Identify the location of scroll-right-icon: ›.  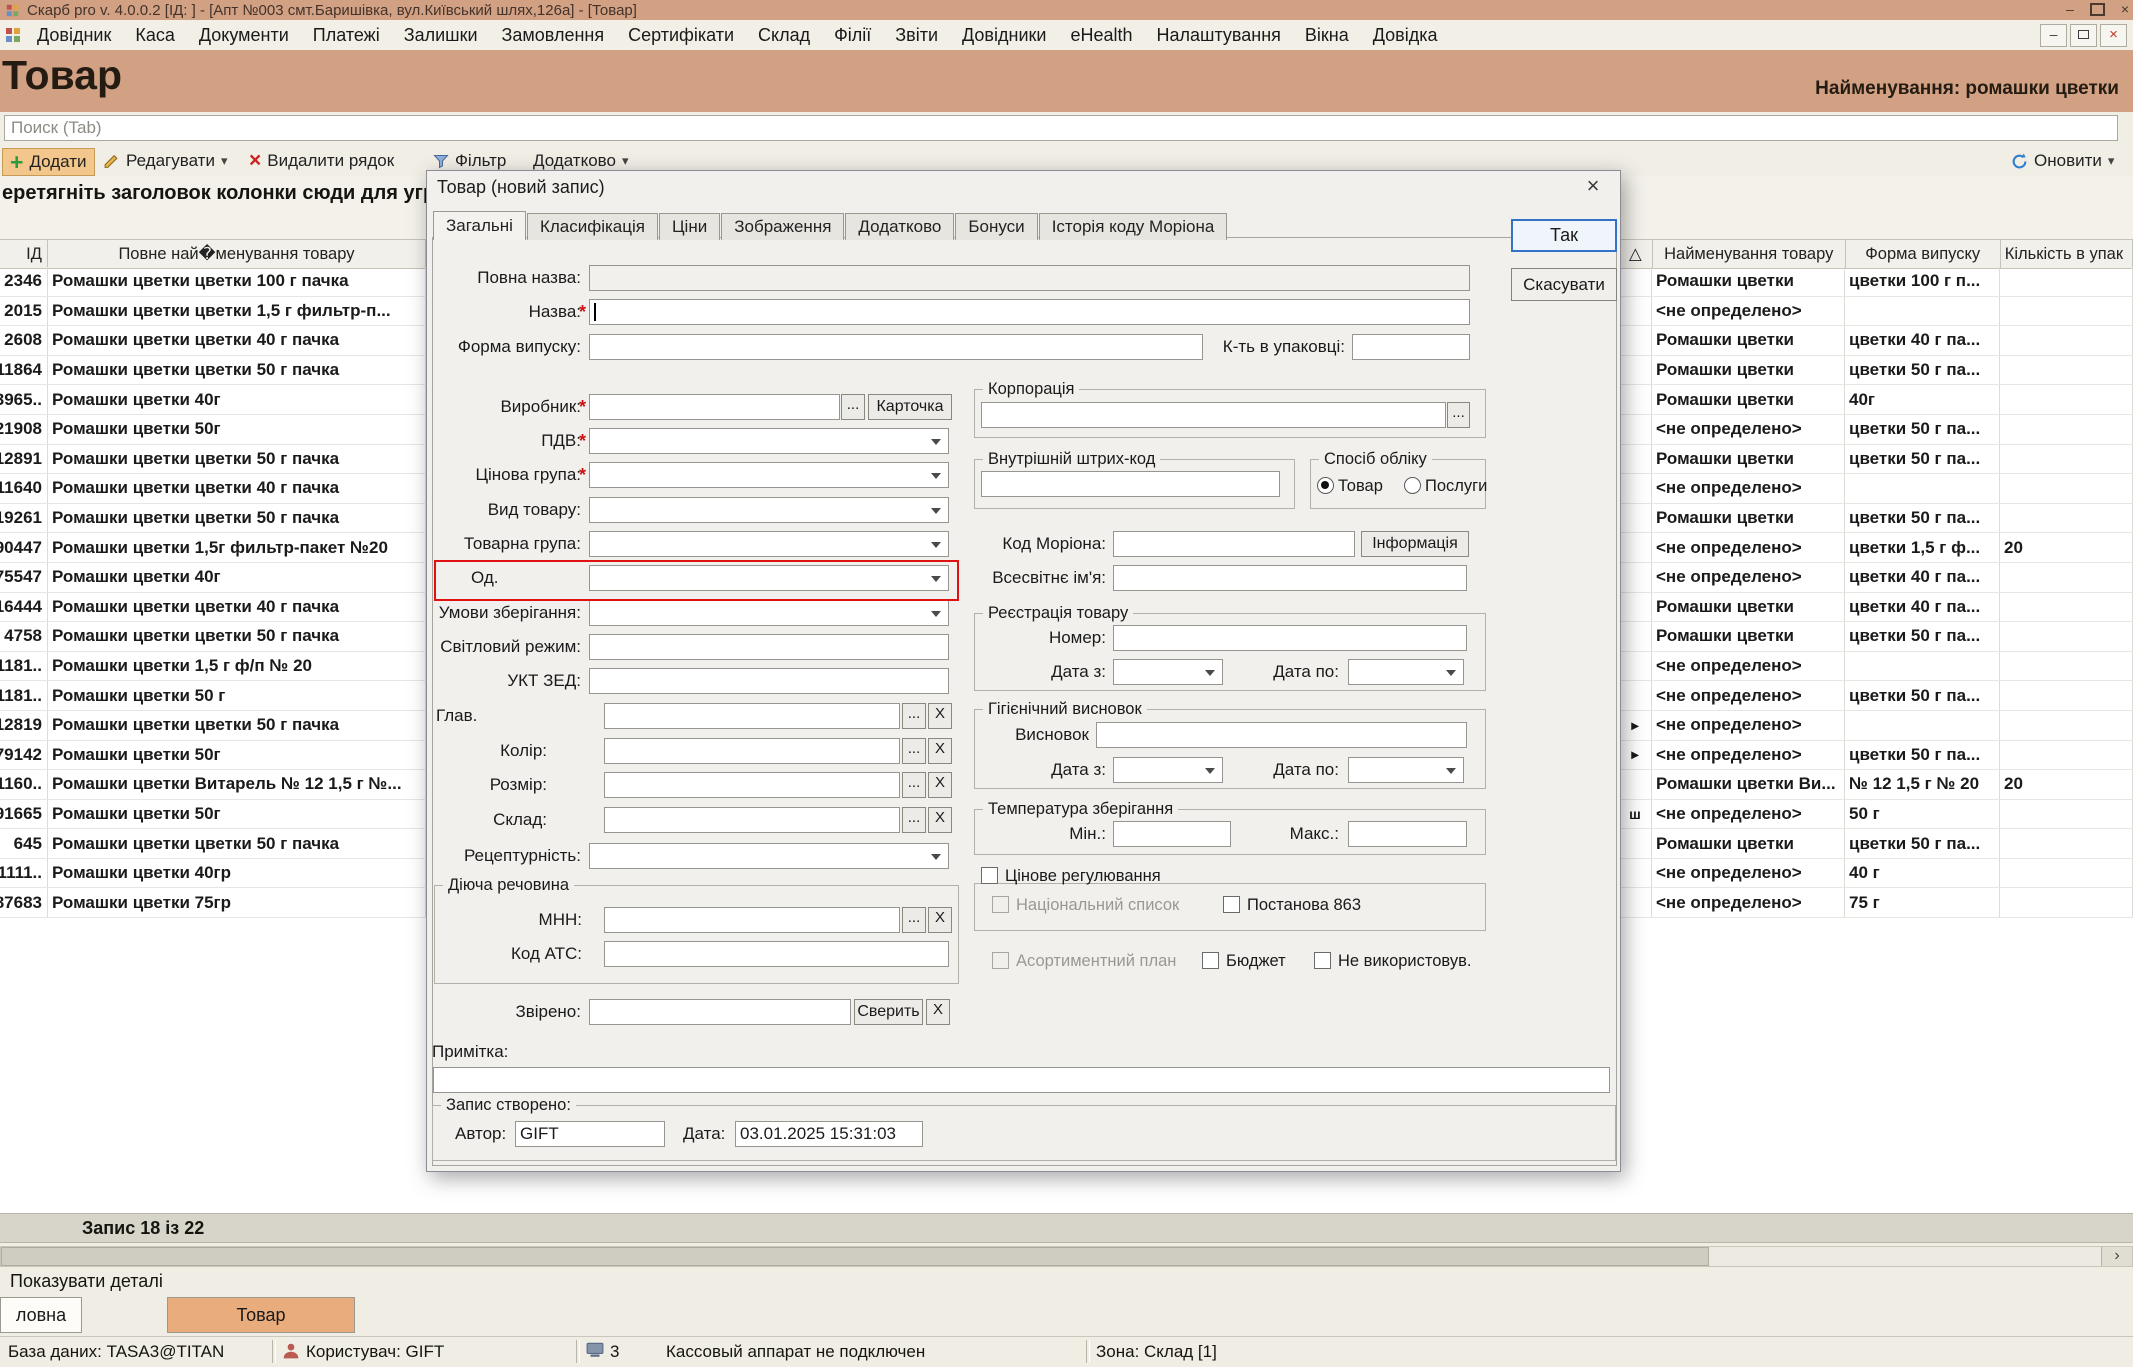
(2116, 1256).